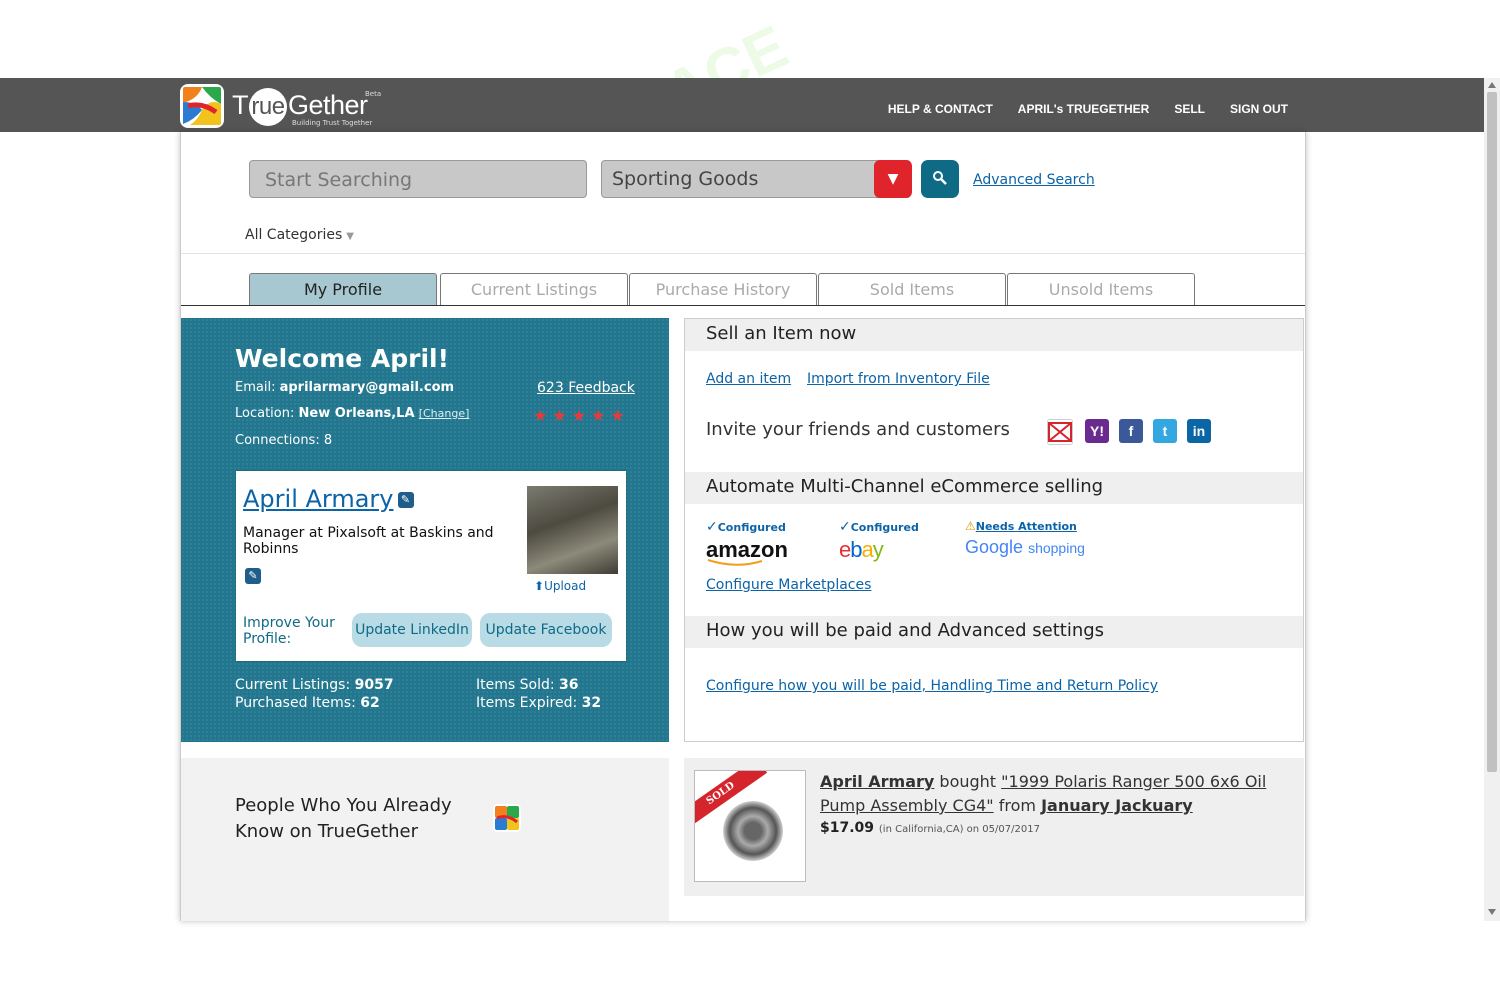 This screenshot has height=1000, width=1500. I want to click on yahoo-share-icon: Y!, so click(1097, 431).